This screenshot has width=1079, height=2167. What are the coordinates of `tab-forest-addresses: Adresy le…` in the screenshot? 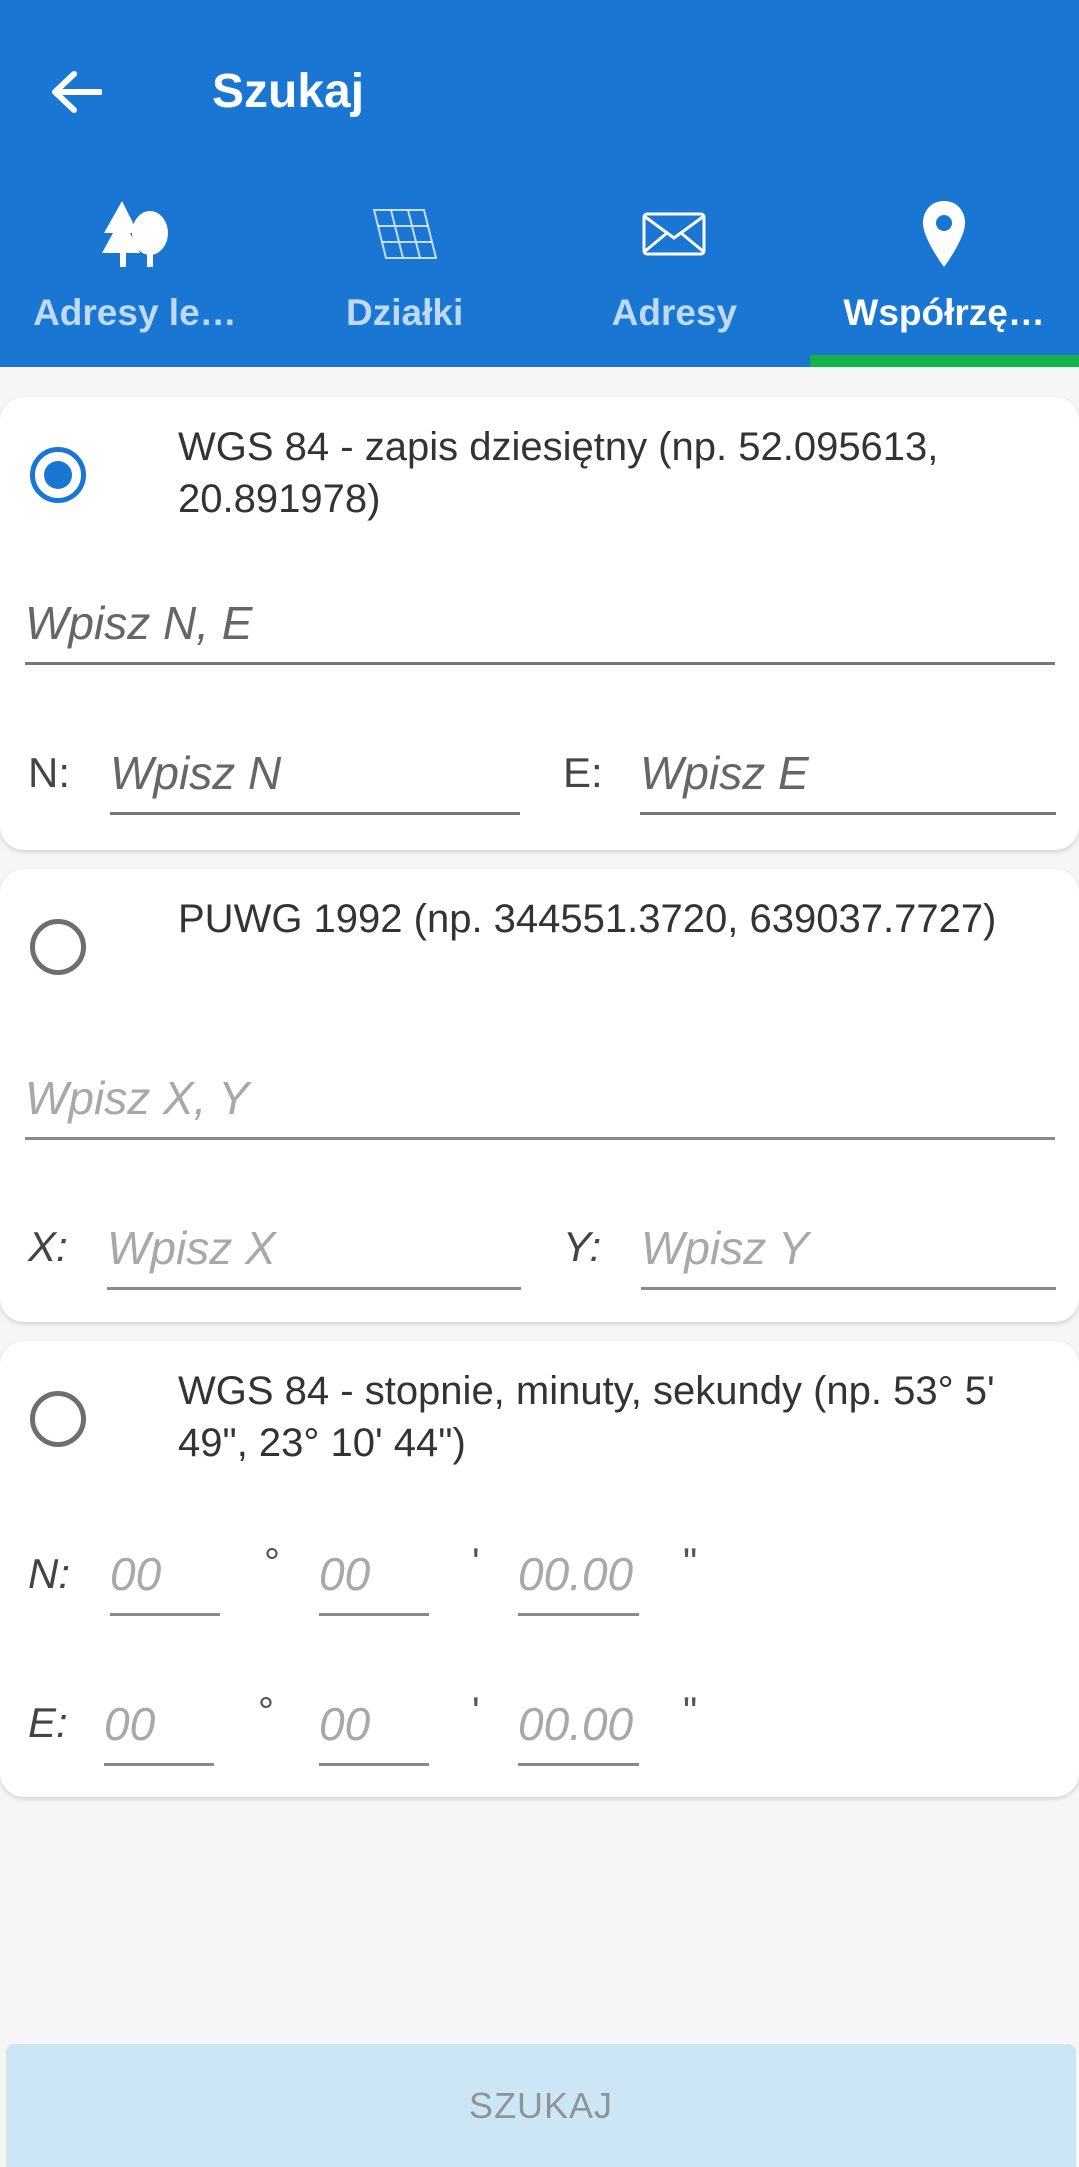 It's located at (135, 273).